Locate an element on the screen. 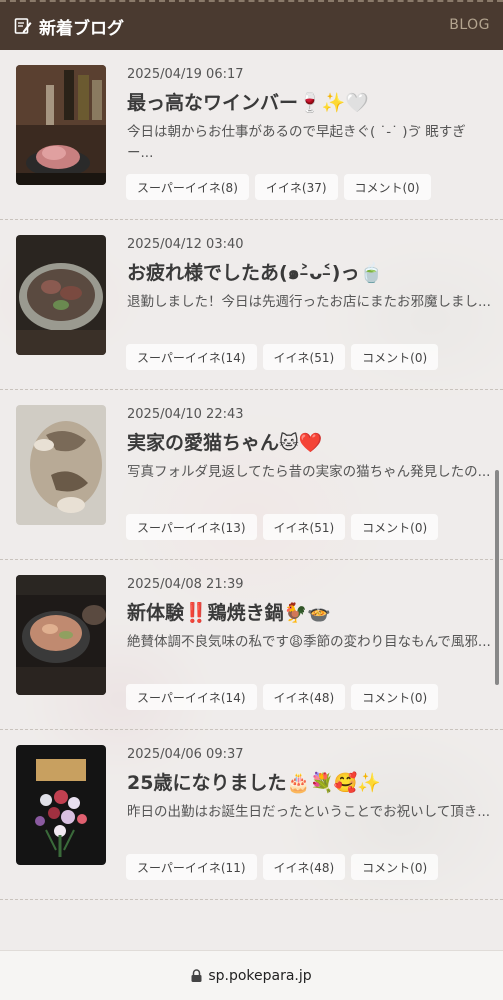 The image size is (503, 1000). post-actions: スーパーイイネ(11) イイネ(48) コメント(0) is located at coordinates (282, 867).